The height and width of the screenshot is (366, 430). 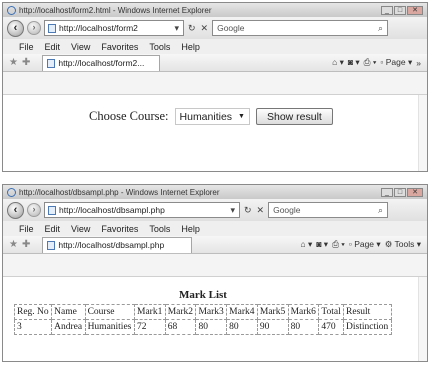 I want to click on cell-mark3: 80, so click(x=211, y=327).